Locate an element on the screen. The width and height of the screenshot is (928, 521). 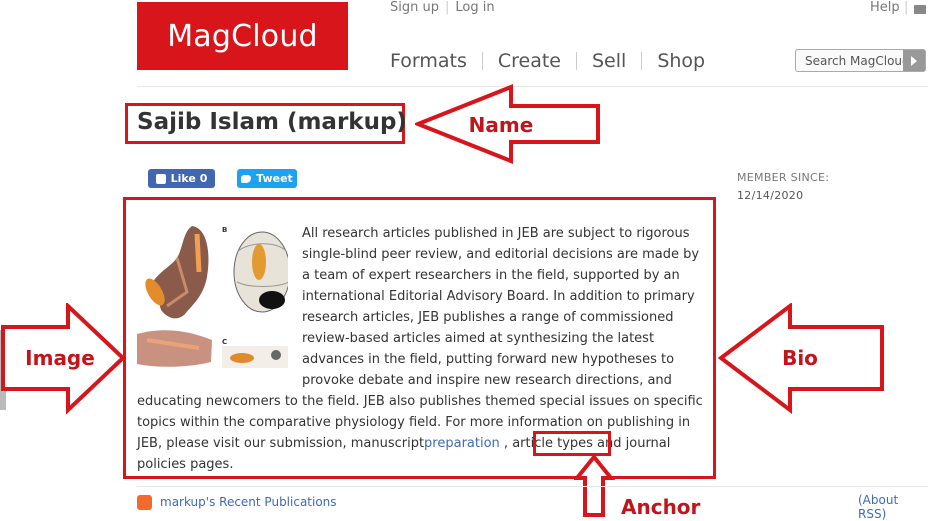
member-since-label: MEMBER SINCE: is located at coordinates (783, 177).